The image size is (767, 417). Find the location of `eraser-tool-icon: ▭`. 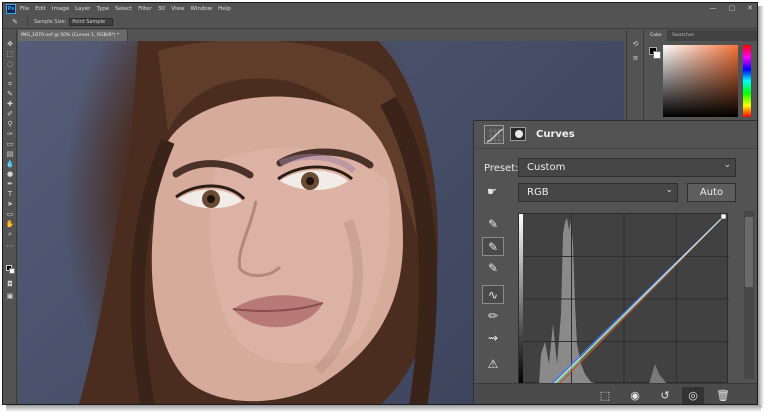

eraser-tool-icon: ▭ is located at coordinates (10, 144).